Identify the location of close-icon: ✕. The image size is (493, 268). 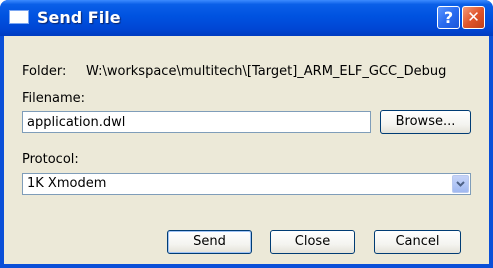
(473, 17).